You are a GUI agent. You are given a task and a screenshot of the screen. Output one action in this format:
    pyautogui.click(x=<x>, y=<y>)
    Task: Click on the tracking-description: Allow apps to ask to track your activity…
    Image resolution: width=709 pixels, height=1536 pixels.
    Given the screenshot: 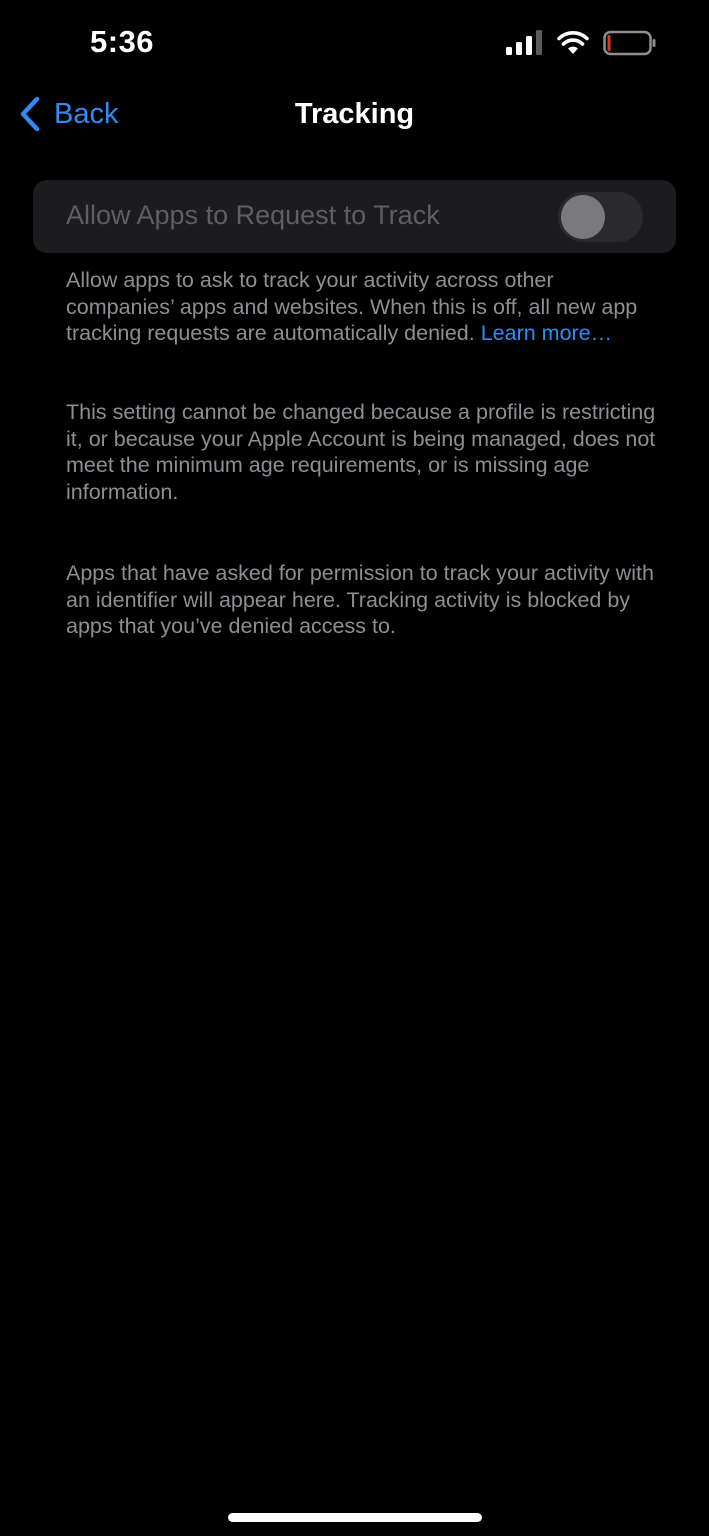 What is the action you would take?
    pyautogui.click(x=366, y=307)
    